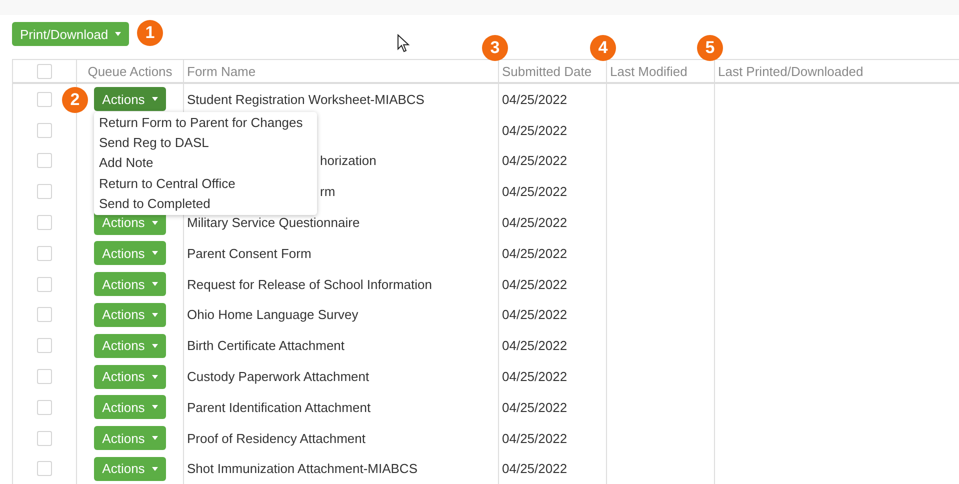 This screenshot has width=959, height=484. What do you see at coordinates (273, 222) in the screenshot?
I see `form-name: Military Service Questionnaire` at bounding box center [273, 222].